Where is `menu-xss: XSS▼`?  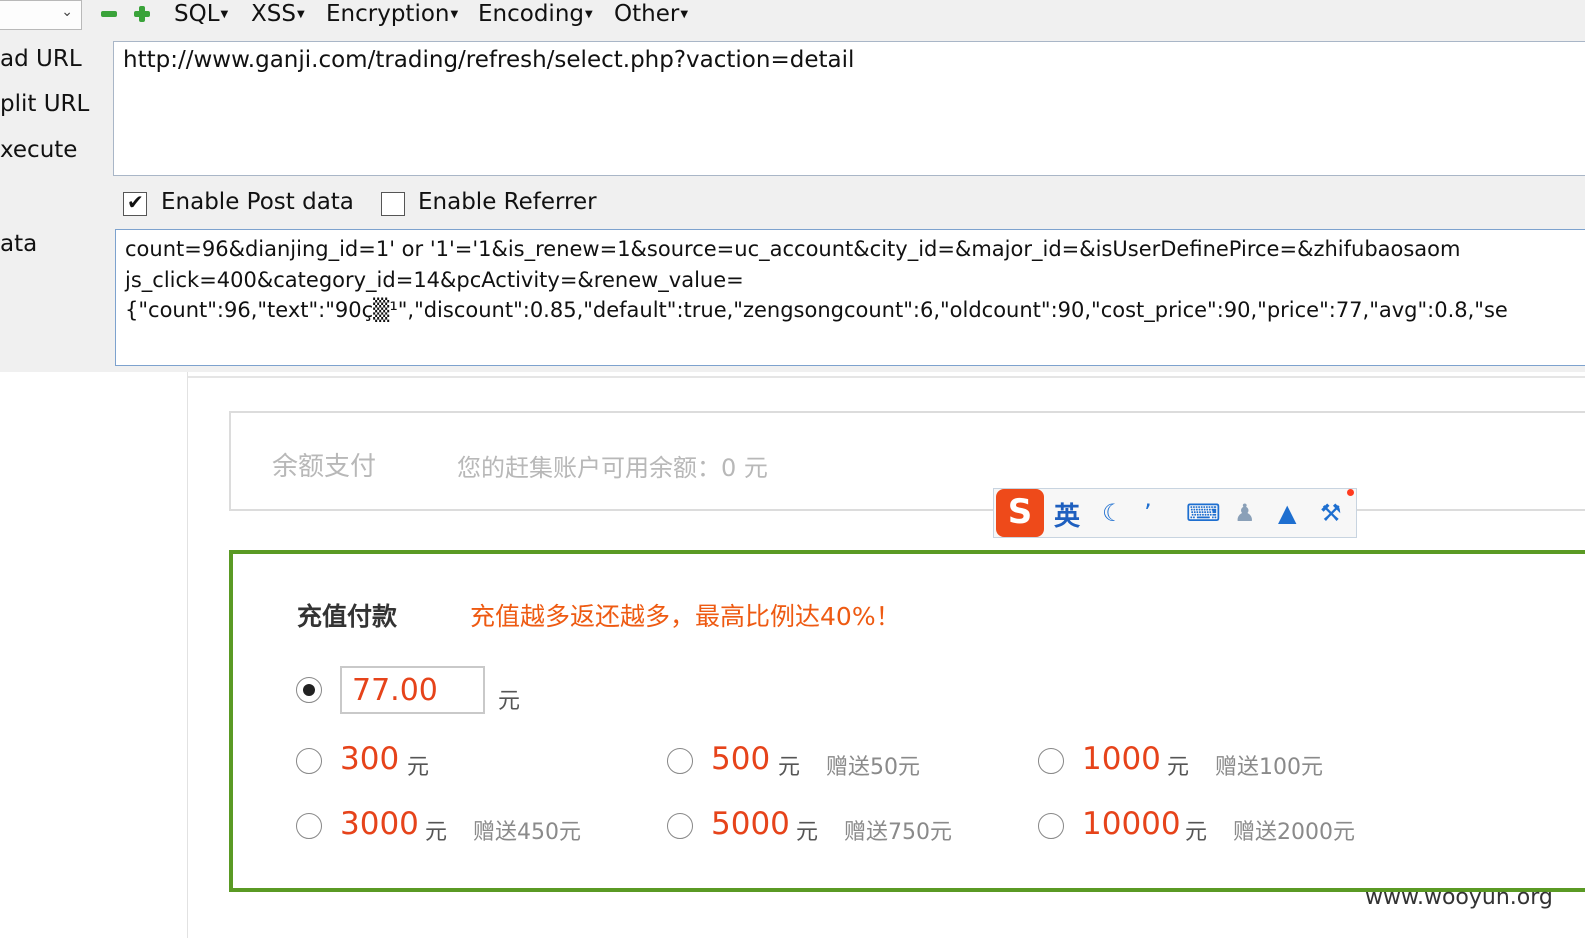 menu-xss: XSS▼ is located at coordinates (278, 14).